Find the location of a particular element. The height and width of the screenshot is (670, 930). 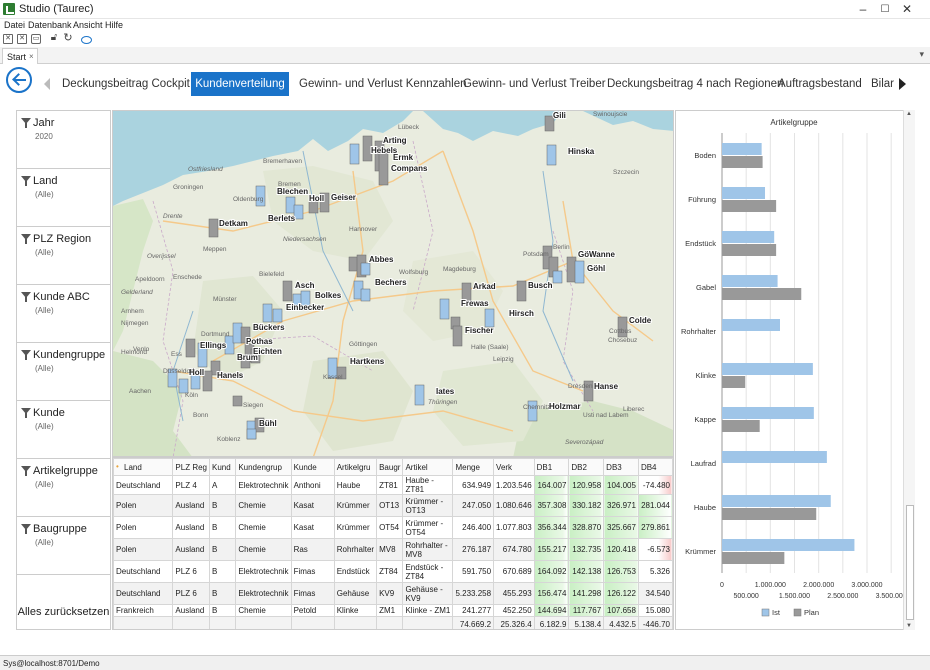

nav-tab-guv-treiber: Gewinn- und Verlust Treiber is located at coordinates (534, 84).